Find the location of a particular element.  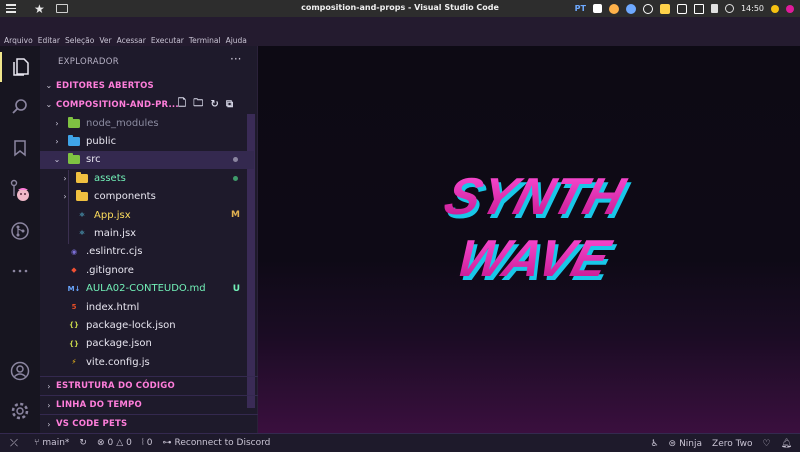

source-control-icon is located at coordinates (20, 191).